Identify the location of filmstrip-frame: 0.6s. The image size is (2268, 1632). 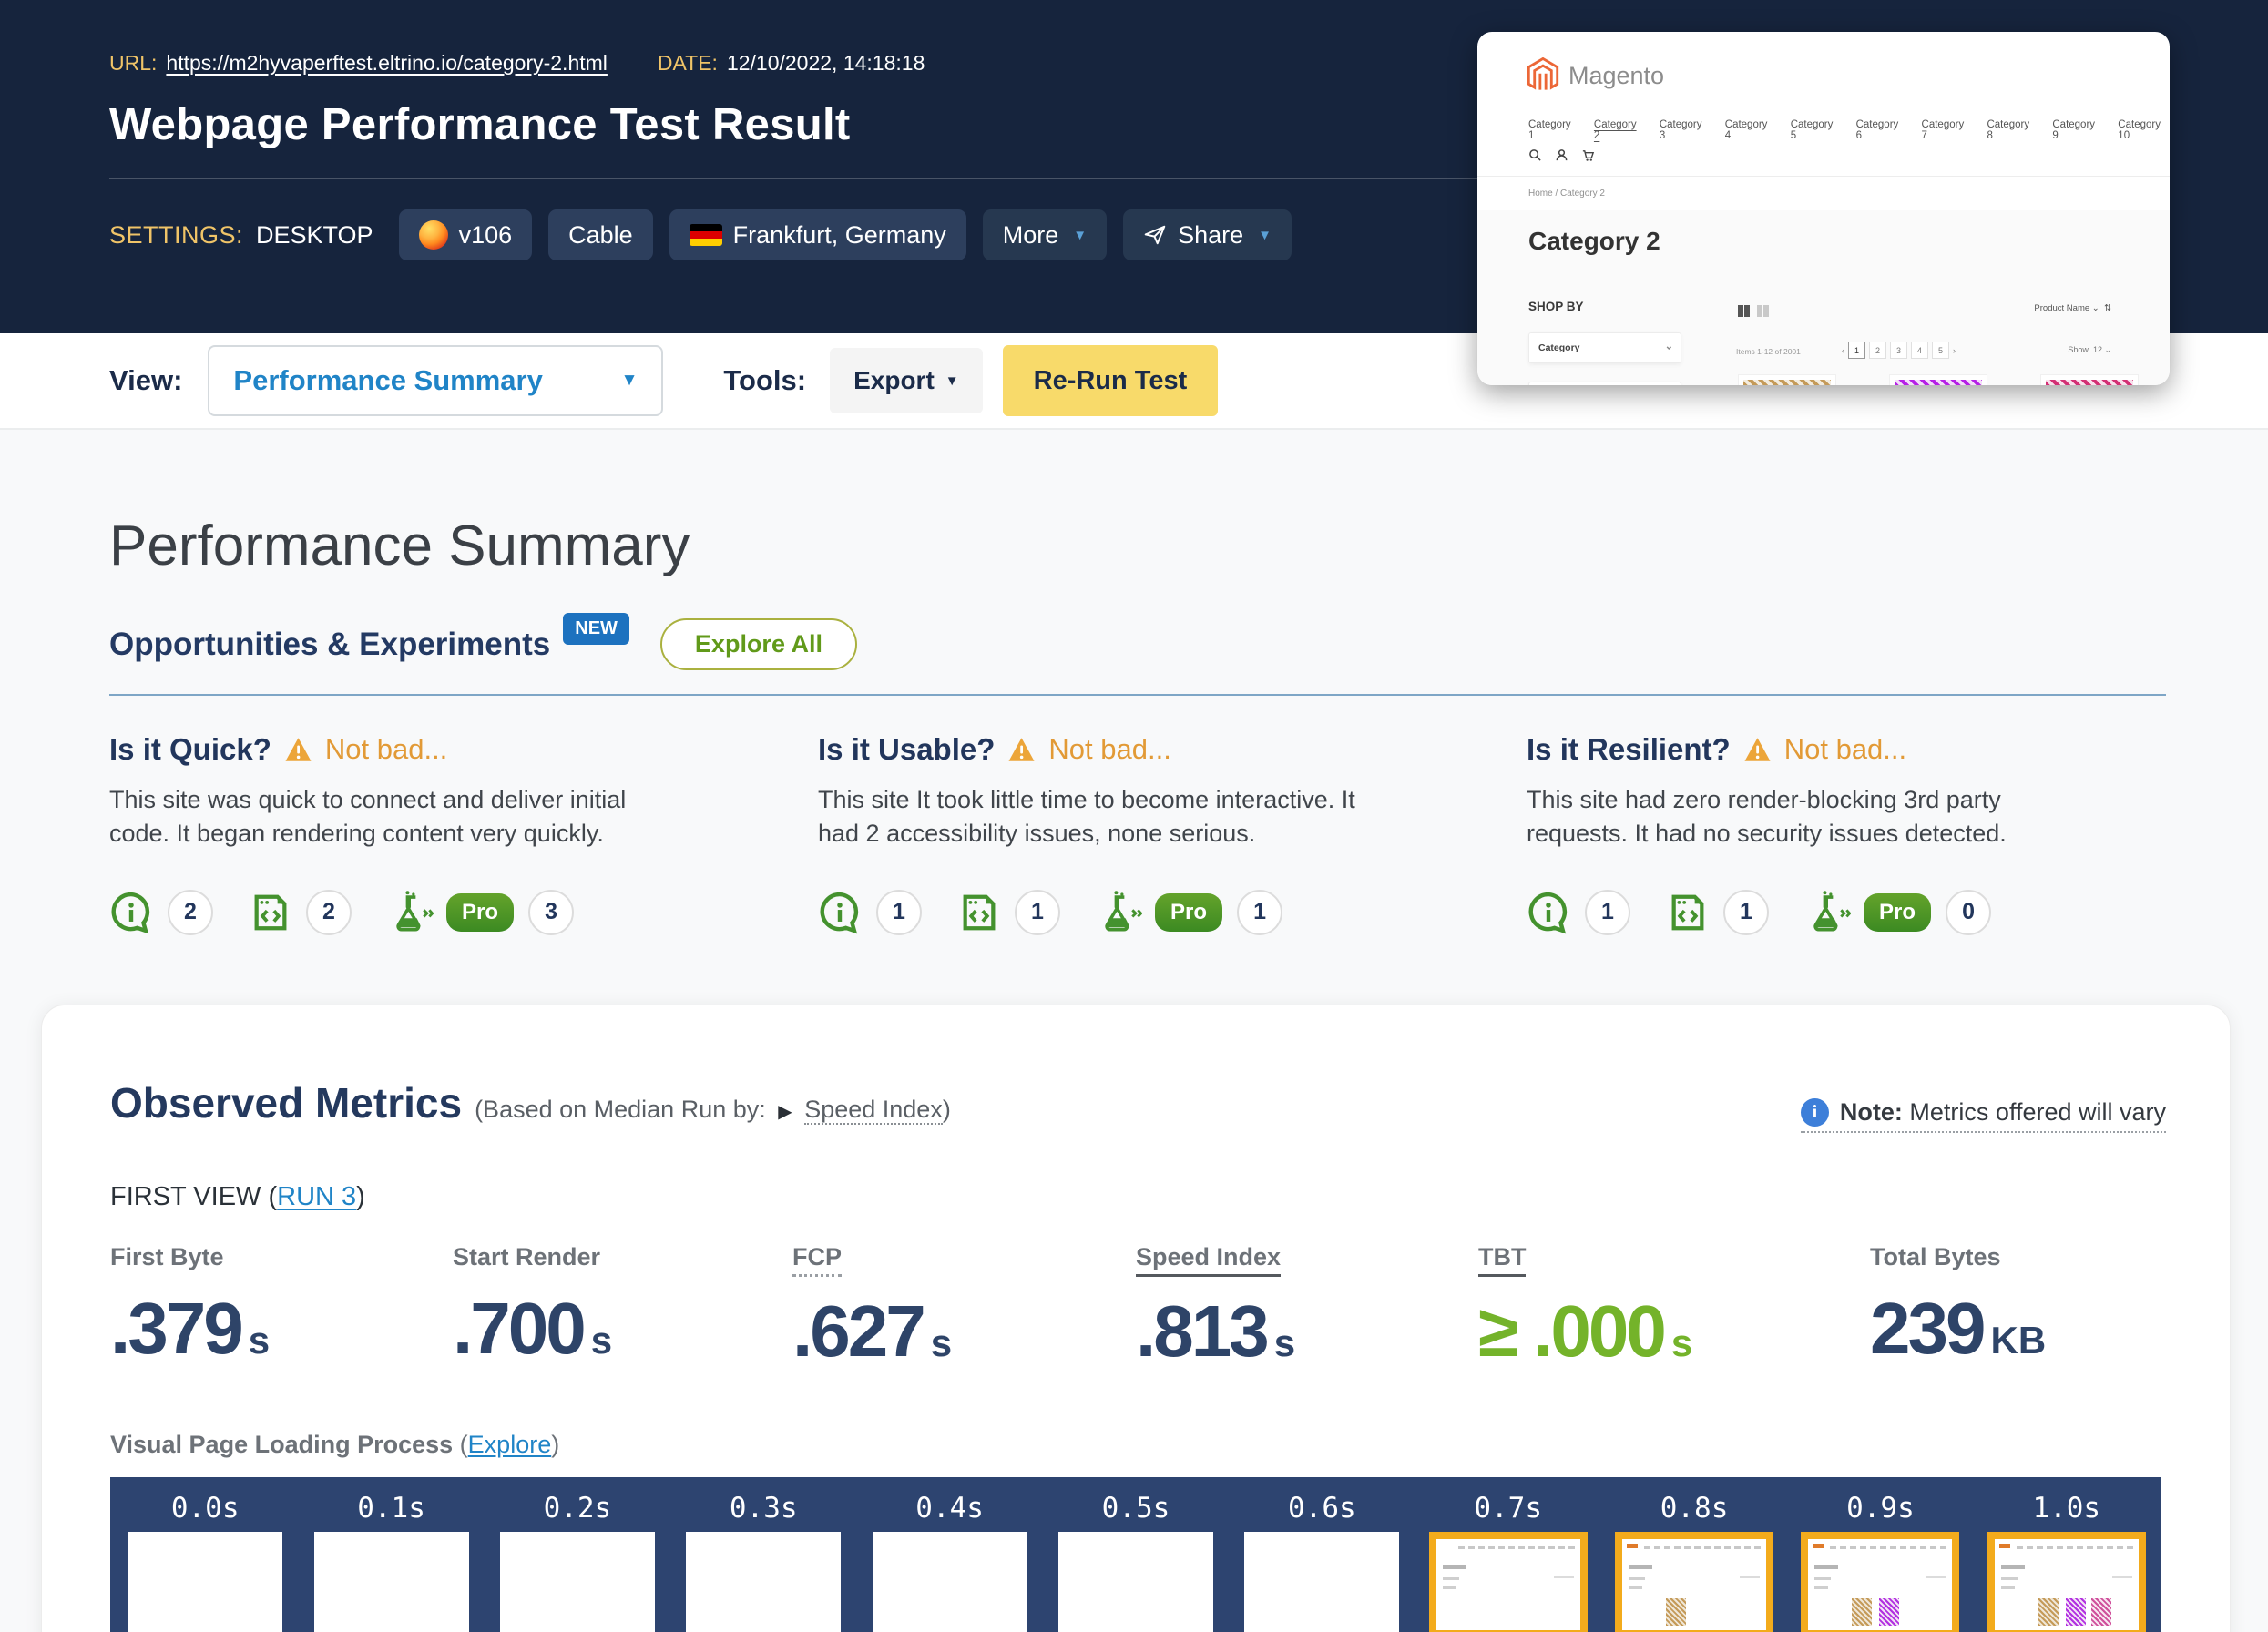
(1322, 1554).